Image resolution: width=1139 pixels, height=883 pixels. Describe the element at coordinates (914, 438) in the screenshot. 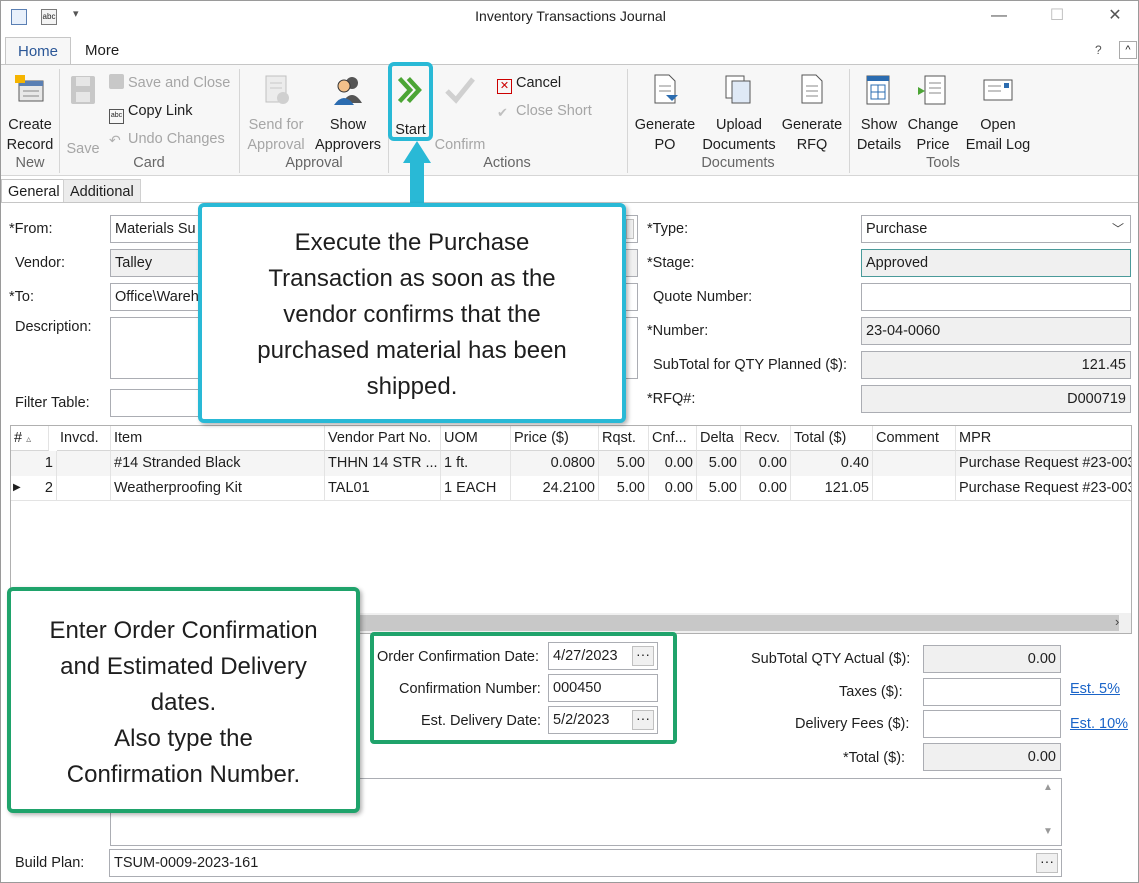

I see `column-header: Comment` at that location.